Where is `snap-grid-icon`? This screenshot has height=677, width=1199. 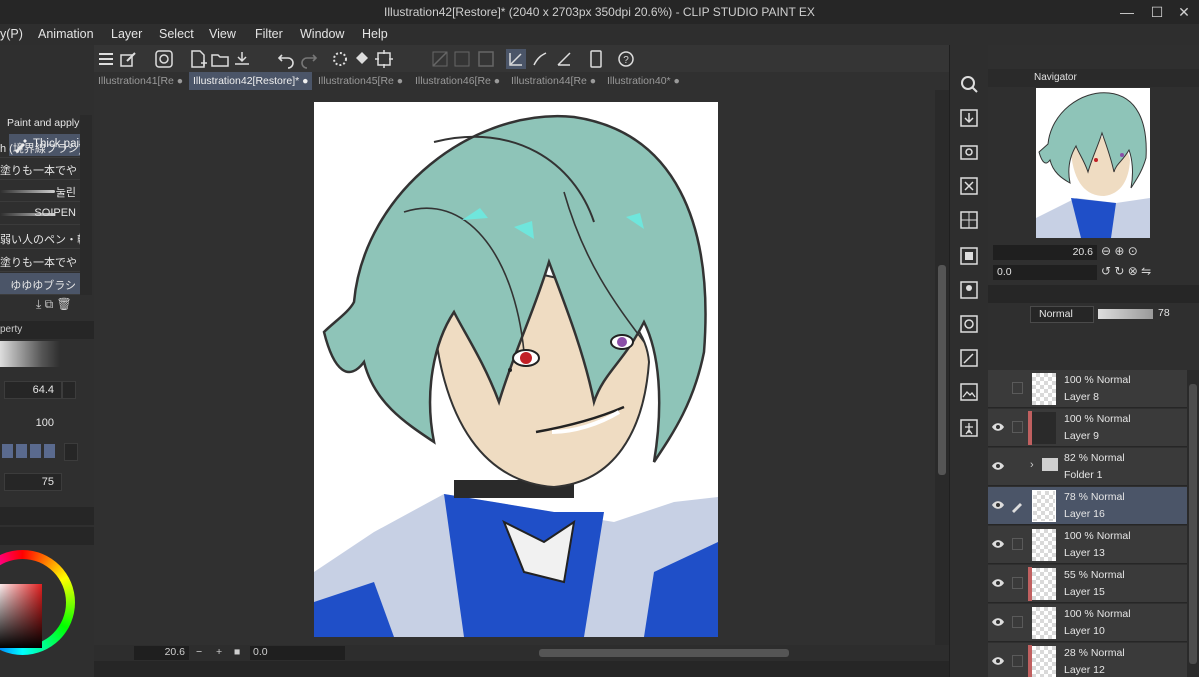
snap-grid-icon is located at coordinates (564, 59).